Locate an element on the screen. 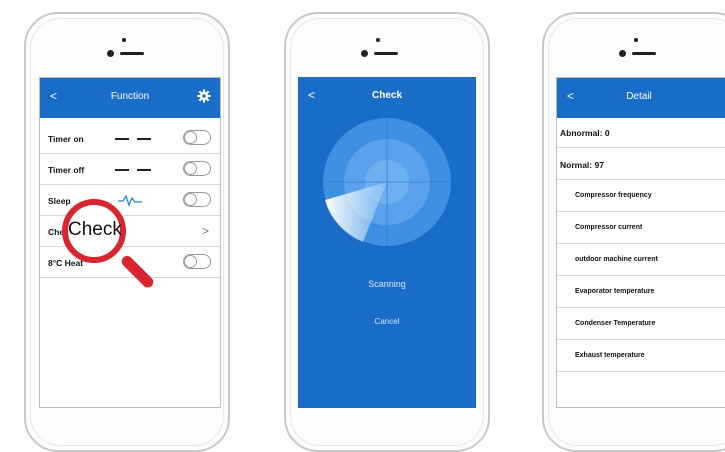  timer-off-toggle is located at coordinates (197, 168).